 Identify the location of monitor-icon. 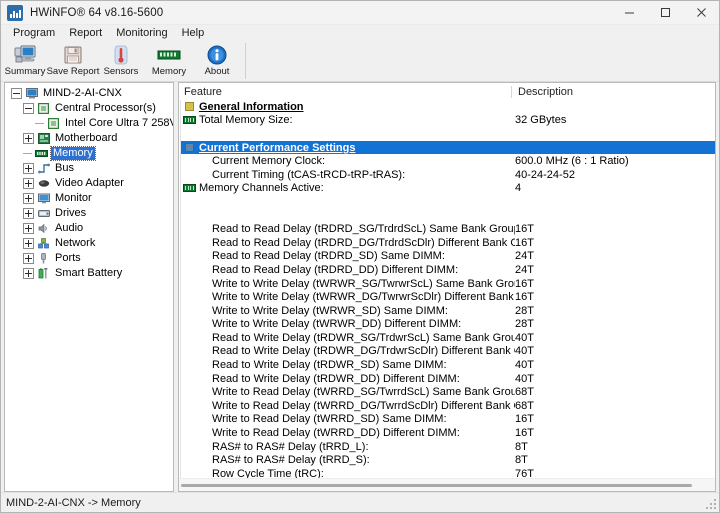
(43, 199).